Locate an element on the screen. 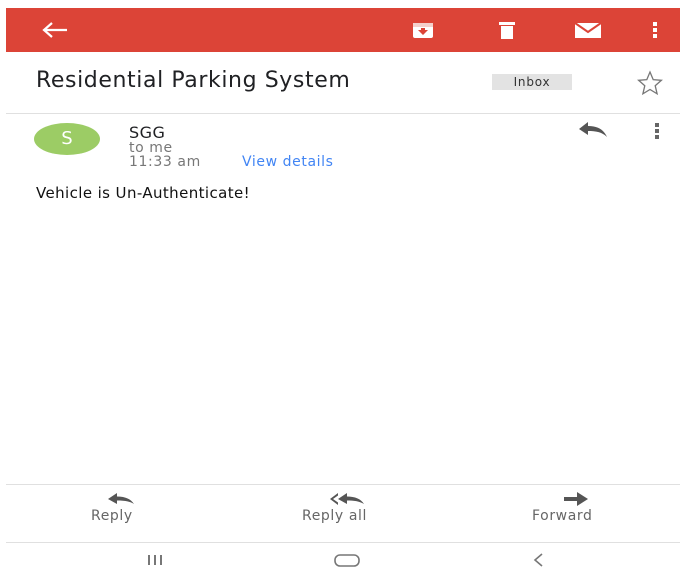 This screenshot has width=685, height=570. forward-button: Forward is located at coordinates (579, 510).